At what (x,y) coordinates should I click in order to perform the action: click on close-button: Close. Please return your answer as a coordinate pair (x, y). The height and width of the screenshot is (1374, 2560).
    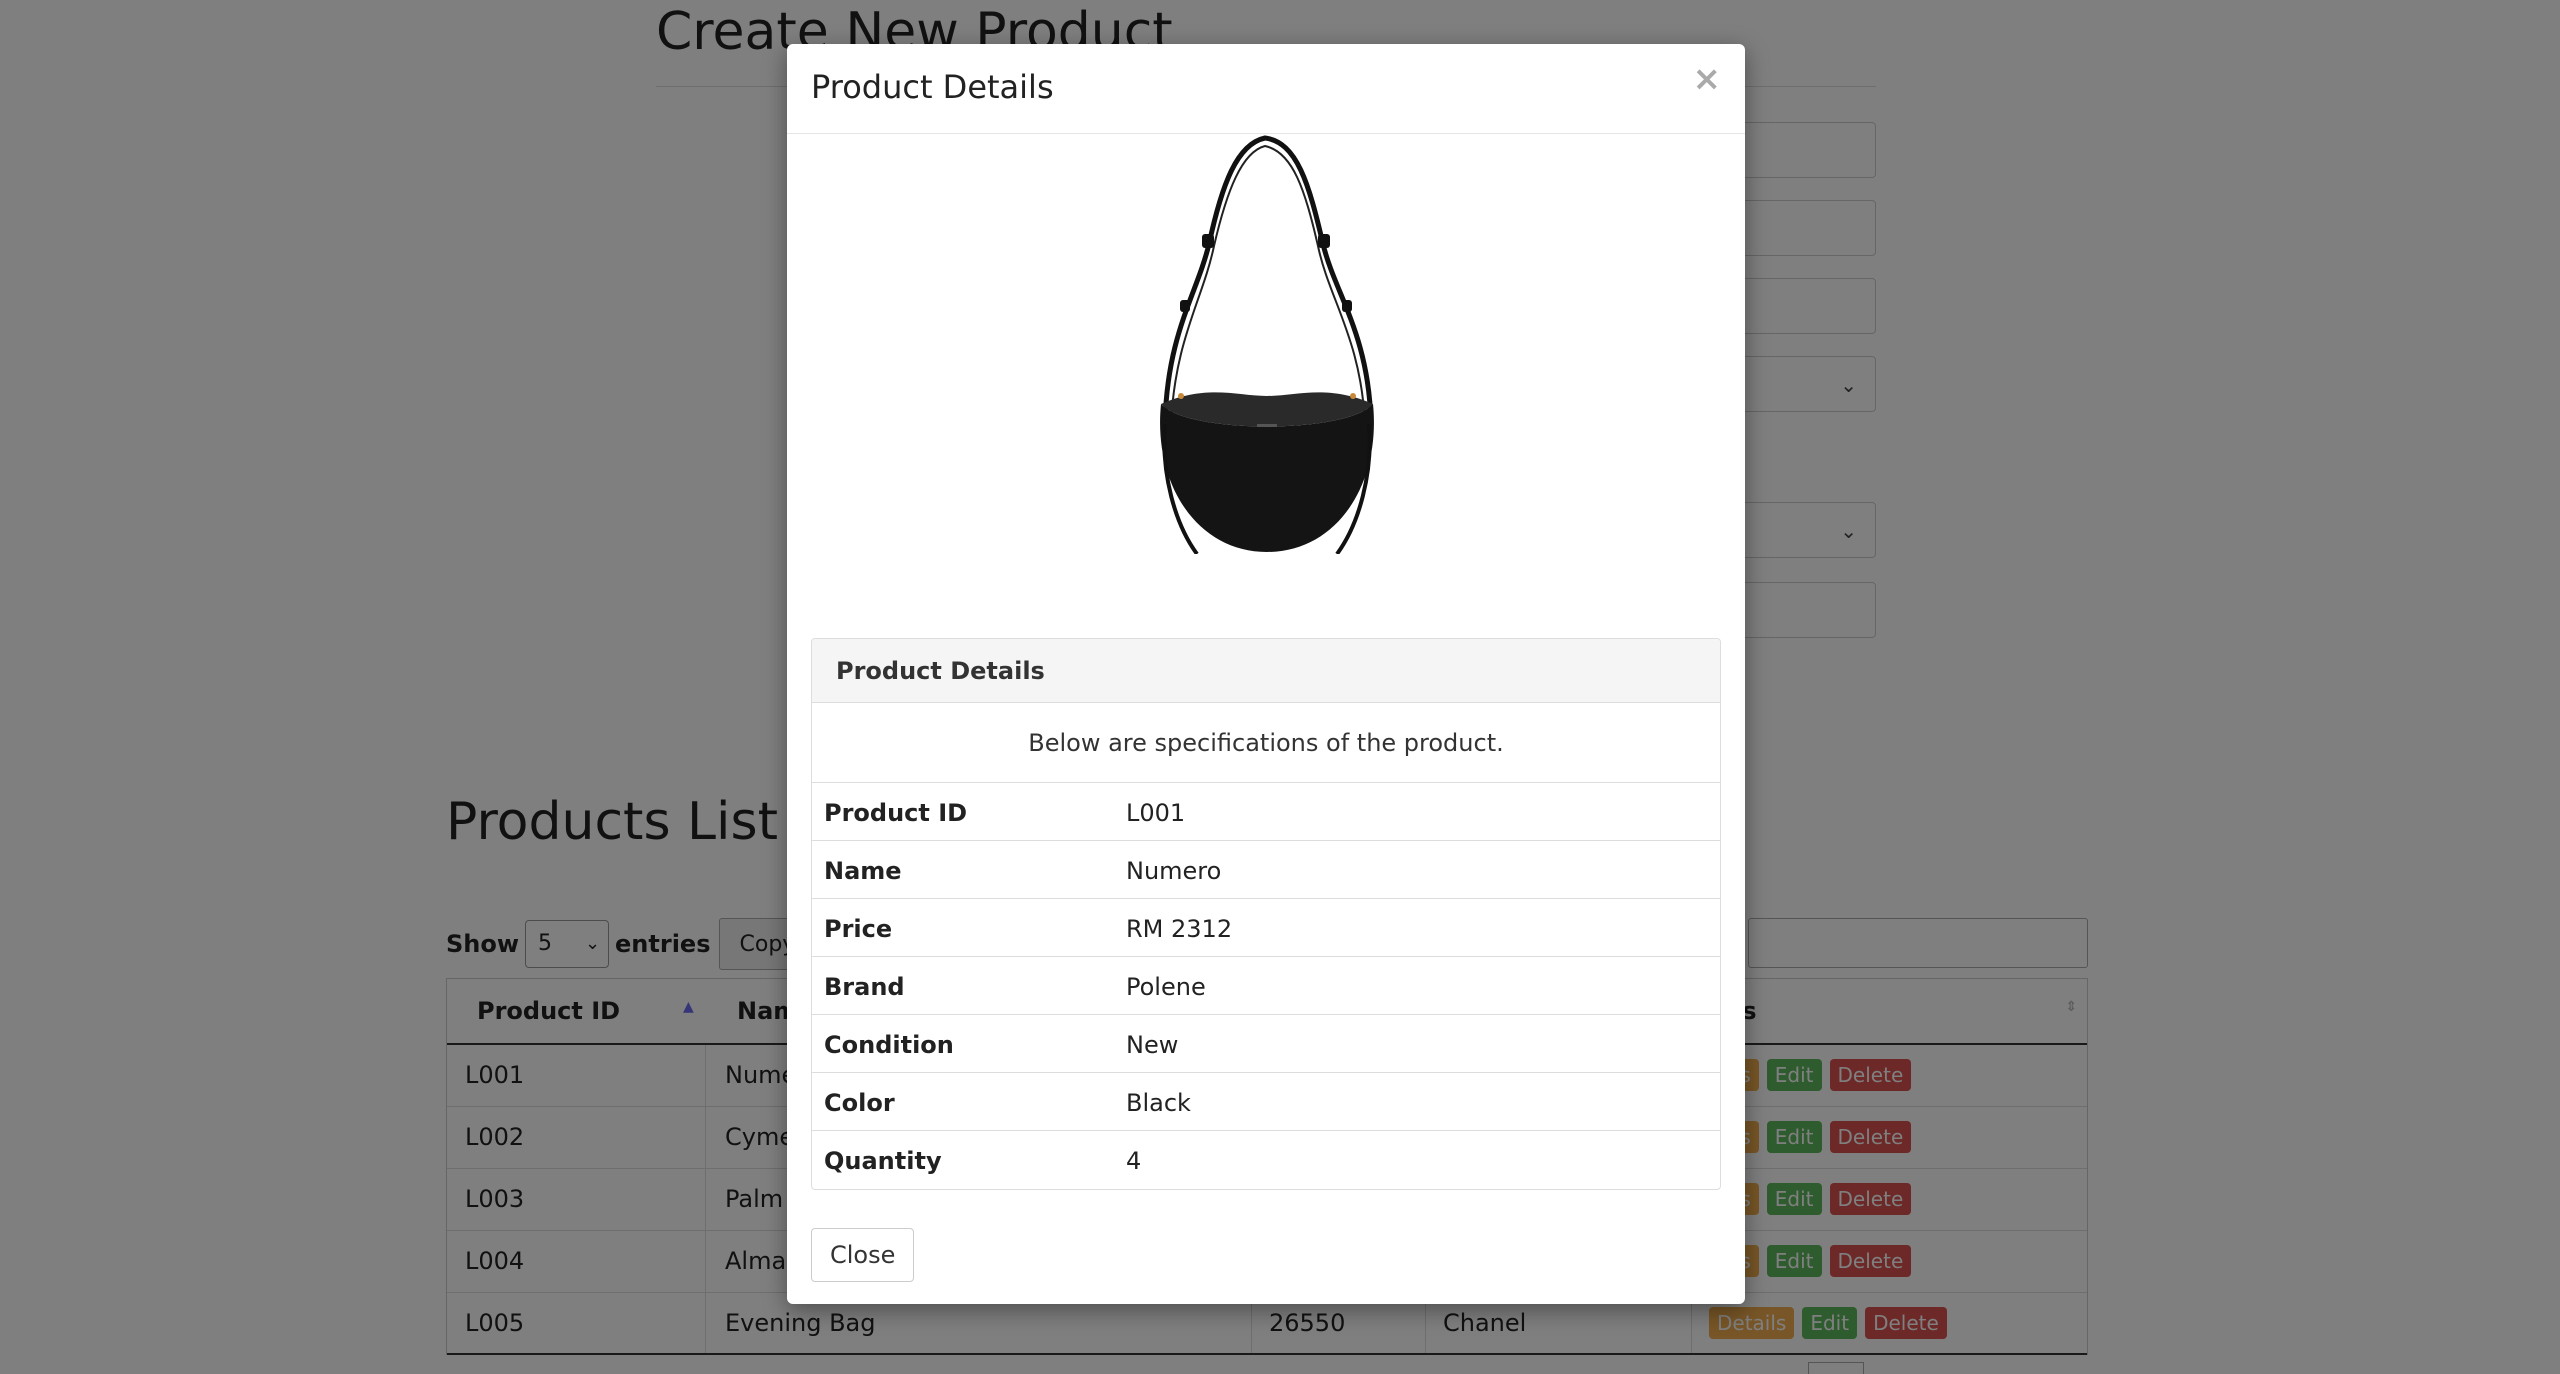
    Looking at the image, I should click on (863, 1255).